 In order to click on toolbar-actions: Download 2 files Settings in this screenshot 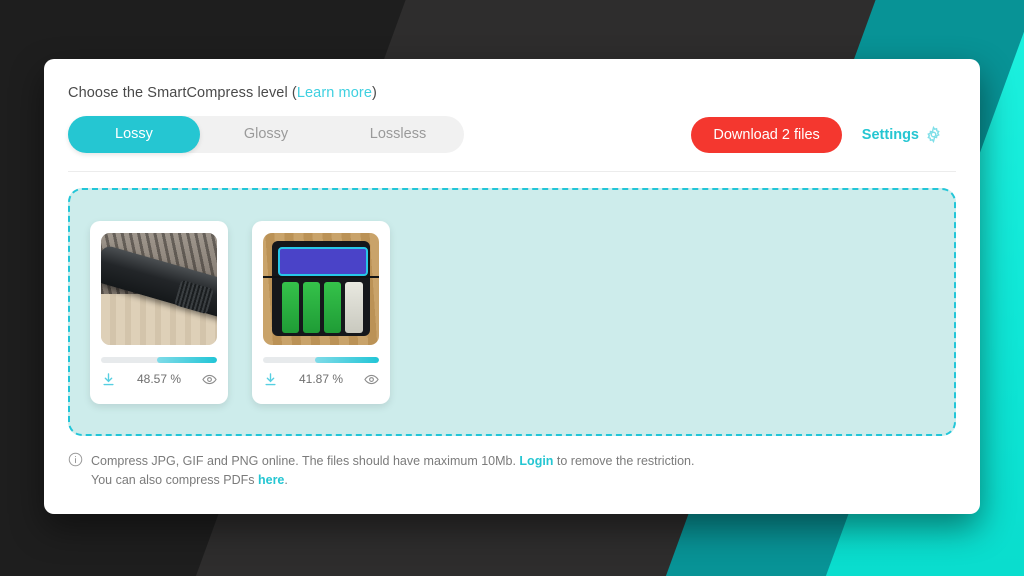, I will do `click(823, 134)`.